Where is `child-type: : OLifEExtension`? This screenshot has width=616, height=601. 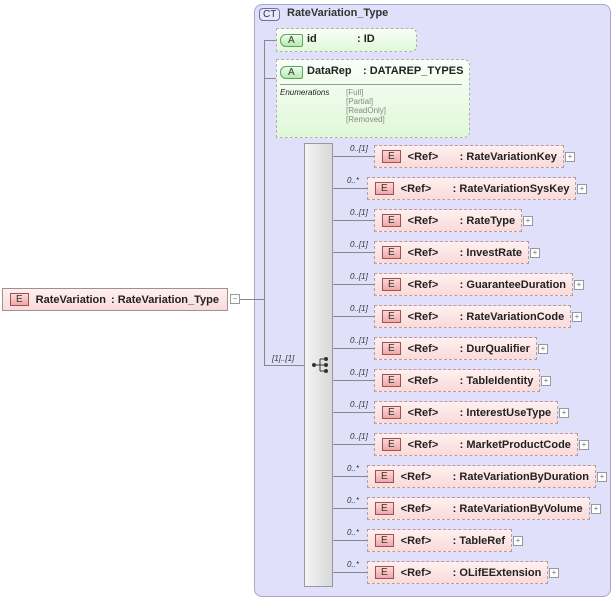
child-type: : OLifEExtension is located at coordinates (497, 572).